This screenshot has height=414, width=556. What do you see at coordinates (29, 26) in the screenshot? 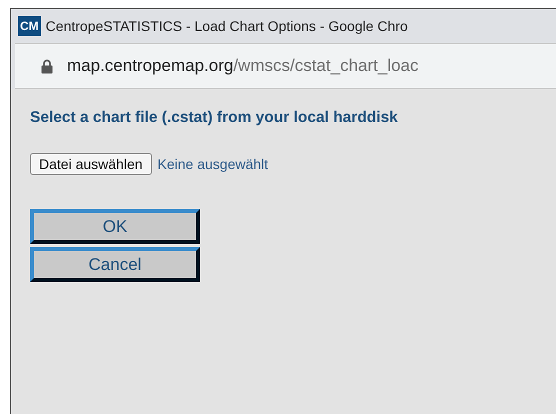
I see `app-icon: CM` at bounding box center [29, 26].